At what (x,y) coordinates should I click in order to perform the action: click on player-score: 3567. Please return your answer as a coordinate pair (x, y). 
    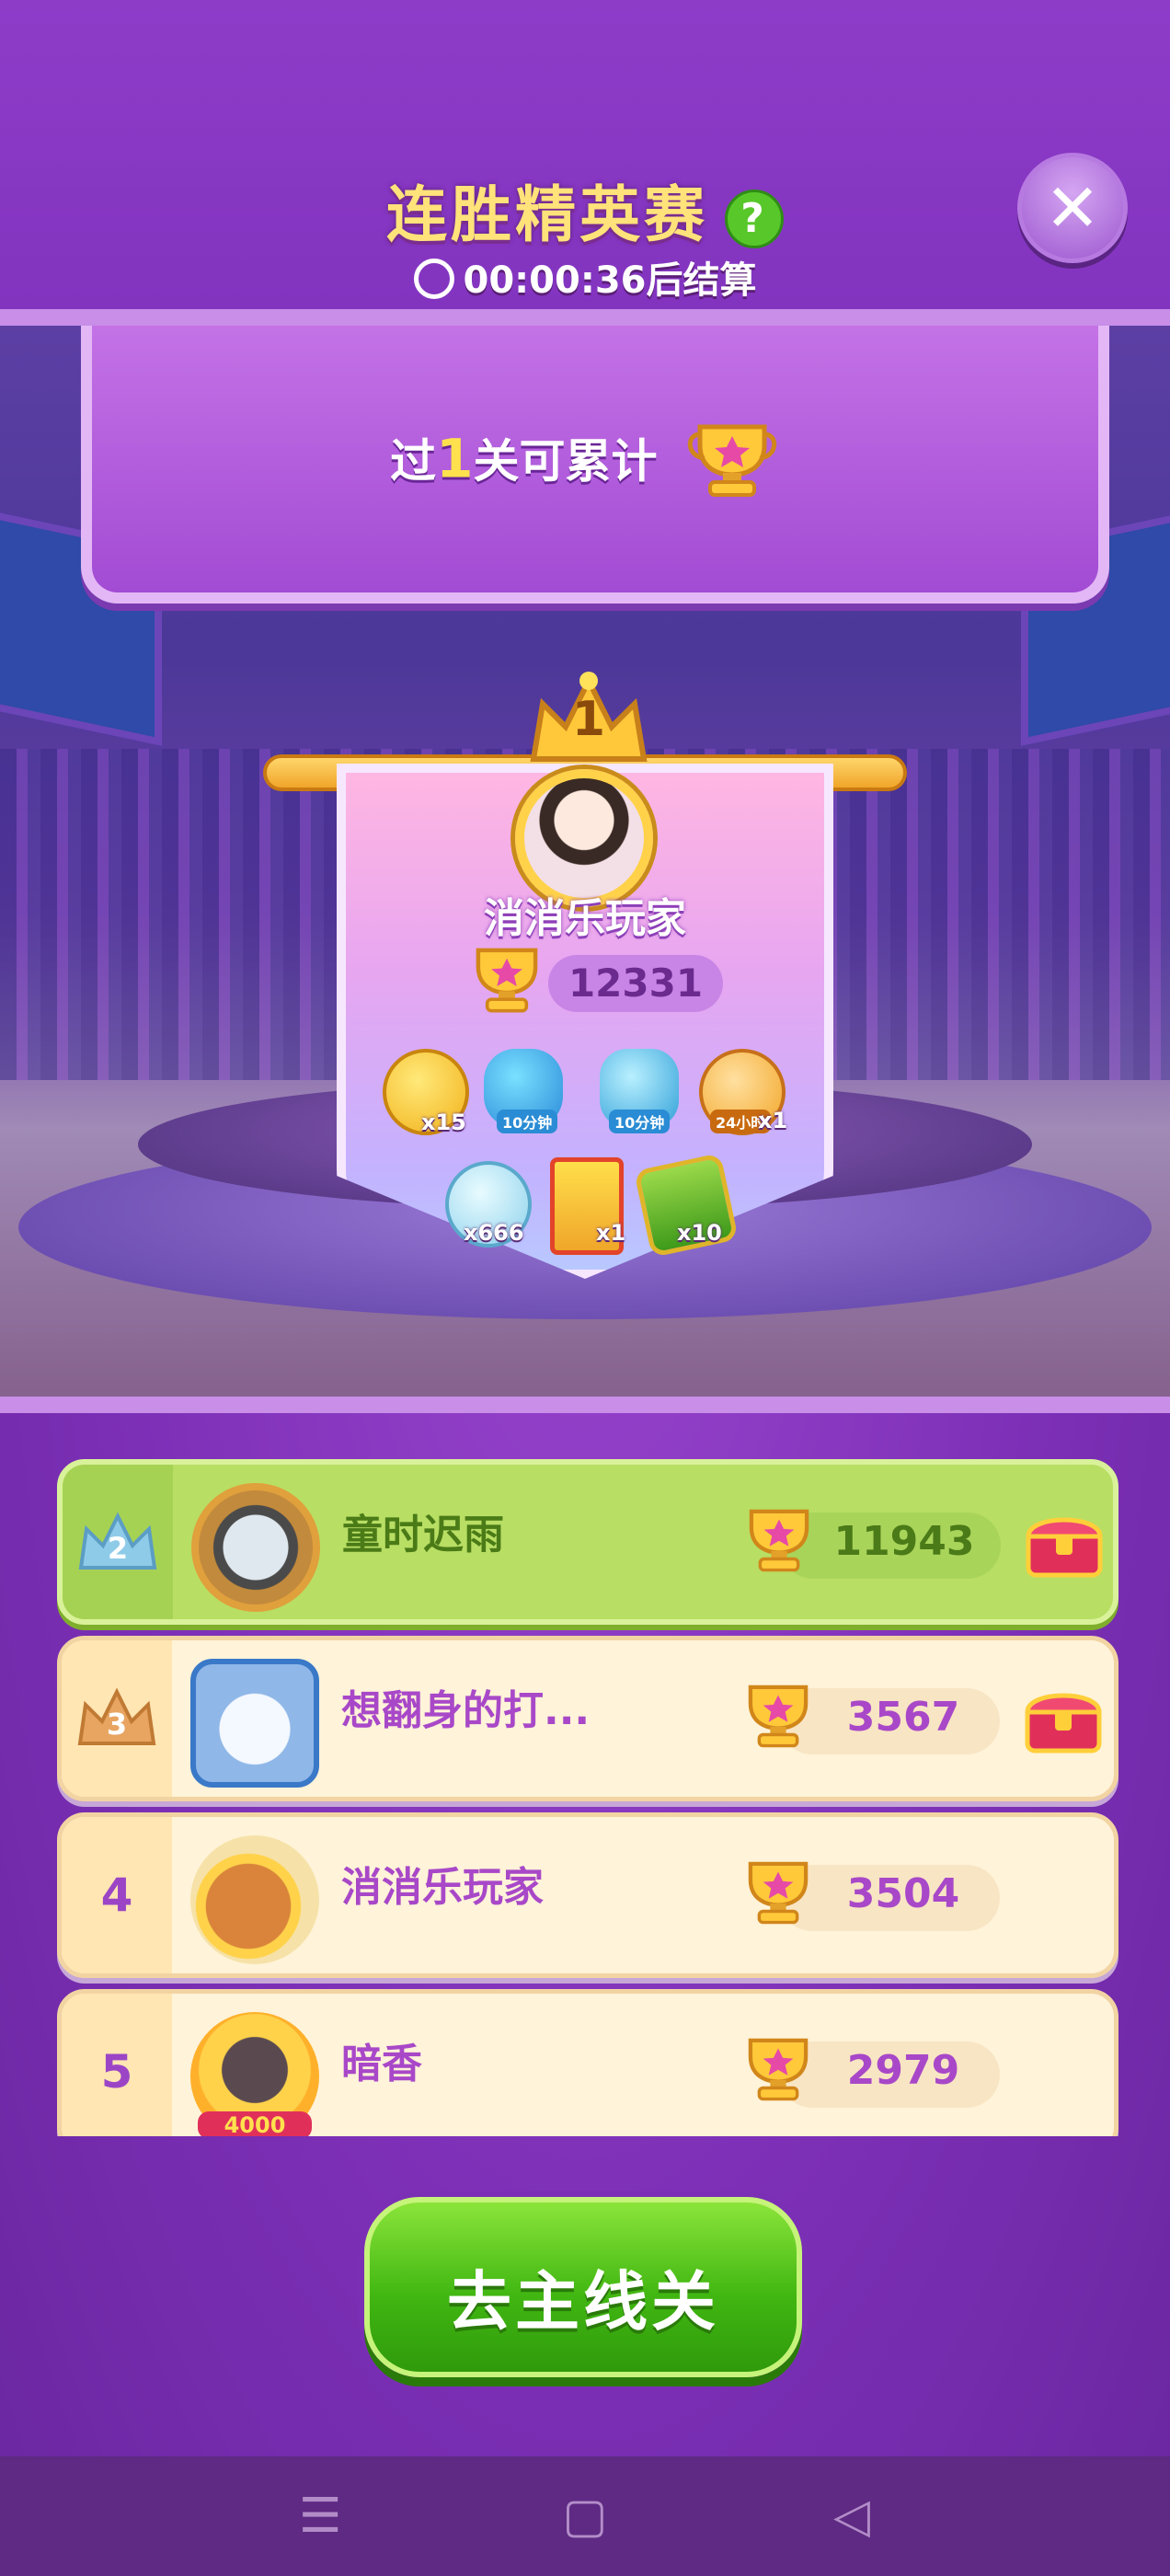
    Looking at the image, I should click on (903, 1717).